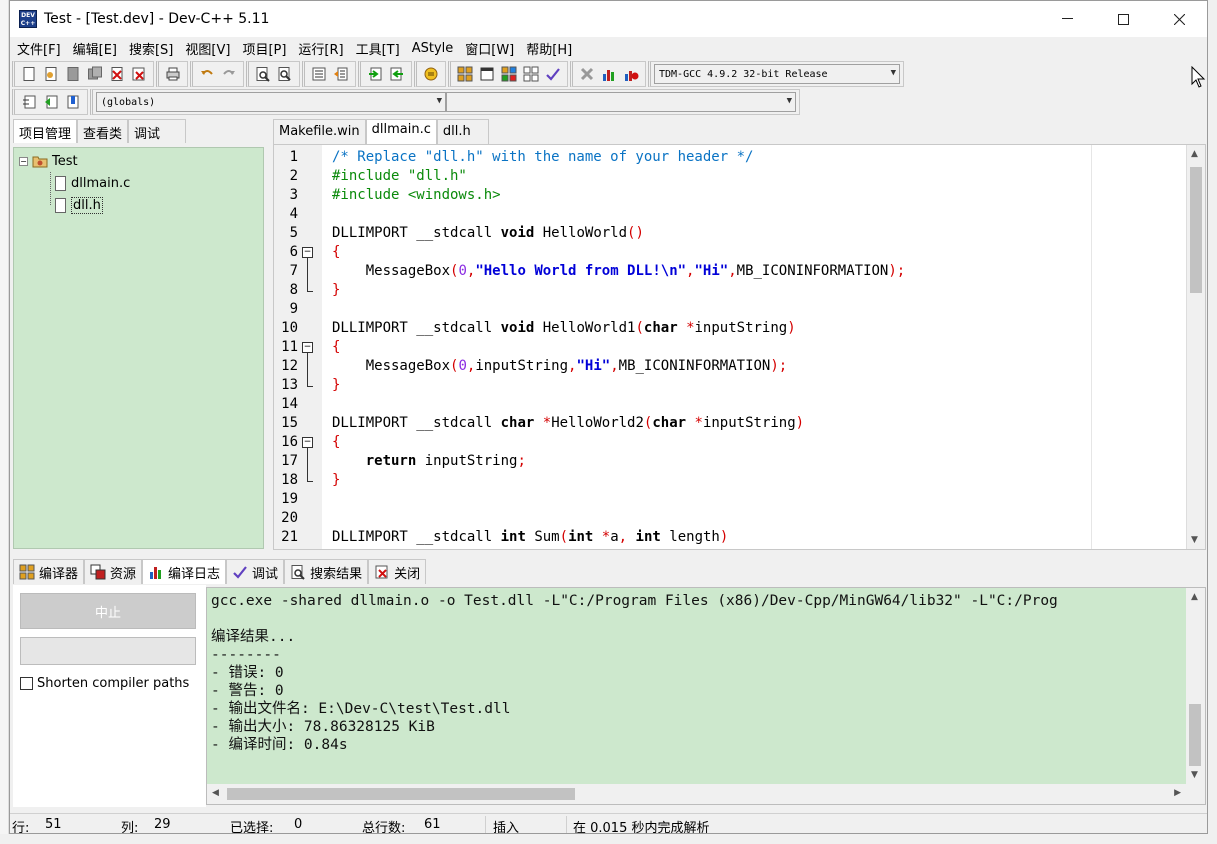 This screenshot has height=844, width=1217. Describe the element at coordinates (397, 571) in the screenshot. I see `tab-close-panel: 关闭` at that location.